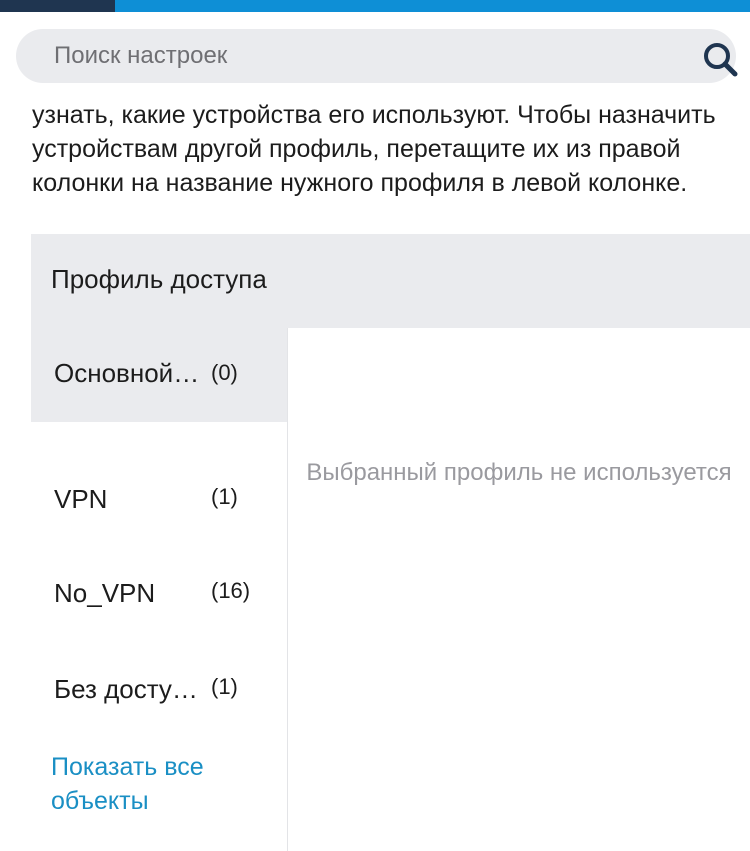 The height and width of the screenshot is (851, 750). I want to click on profile-item-no-access: Без досту… (1), so click(159, 689).